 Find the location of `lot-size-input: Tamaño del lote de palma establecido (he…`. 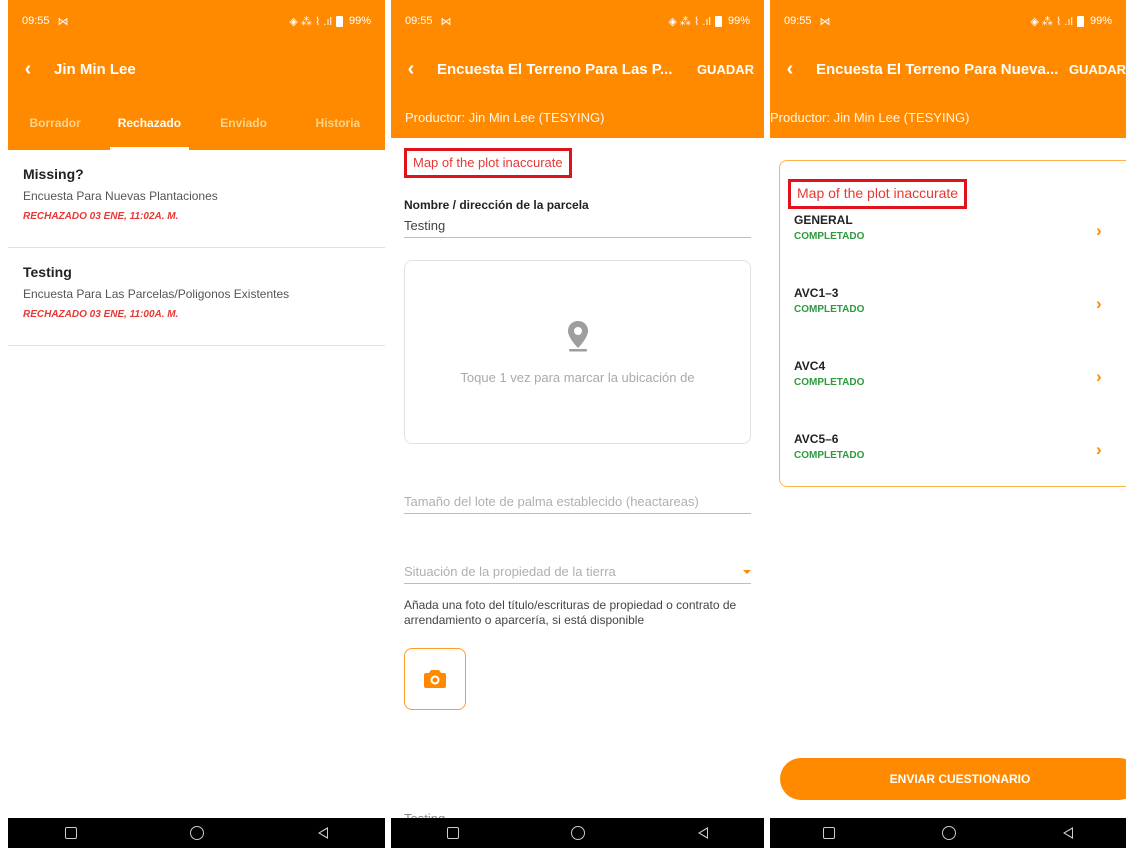

lot-size-input: Tamaño del lote de palma establecido (he… is located at coordinates (577, 504).